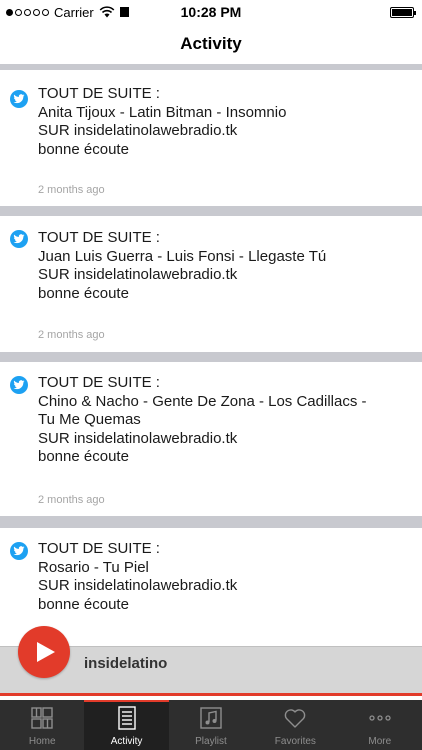 The height and width of the screenshot is (750, 422). Describe the element at coordinates (380, 741) in the screenshot. I see `tab-label: More` at that location.